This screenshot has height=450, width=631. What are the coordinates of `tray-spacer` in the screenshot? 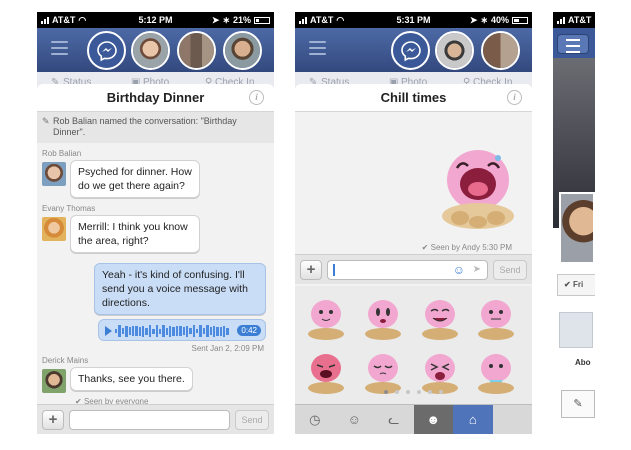 It's located at (513, 419).